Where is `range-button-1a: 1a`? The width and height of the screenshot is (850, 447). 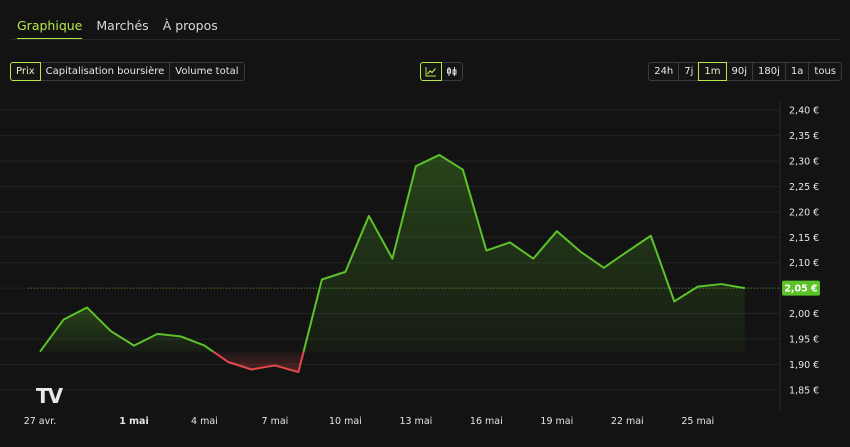
range-button-1a: 1a is located at coordinates (797, 71).